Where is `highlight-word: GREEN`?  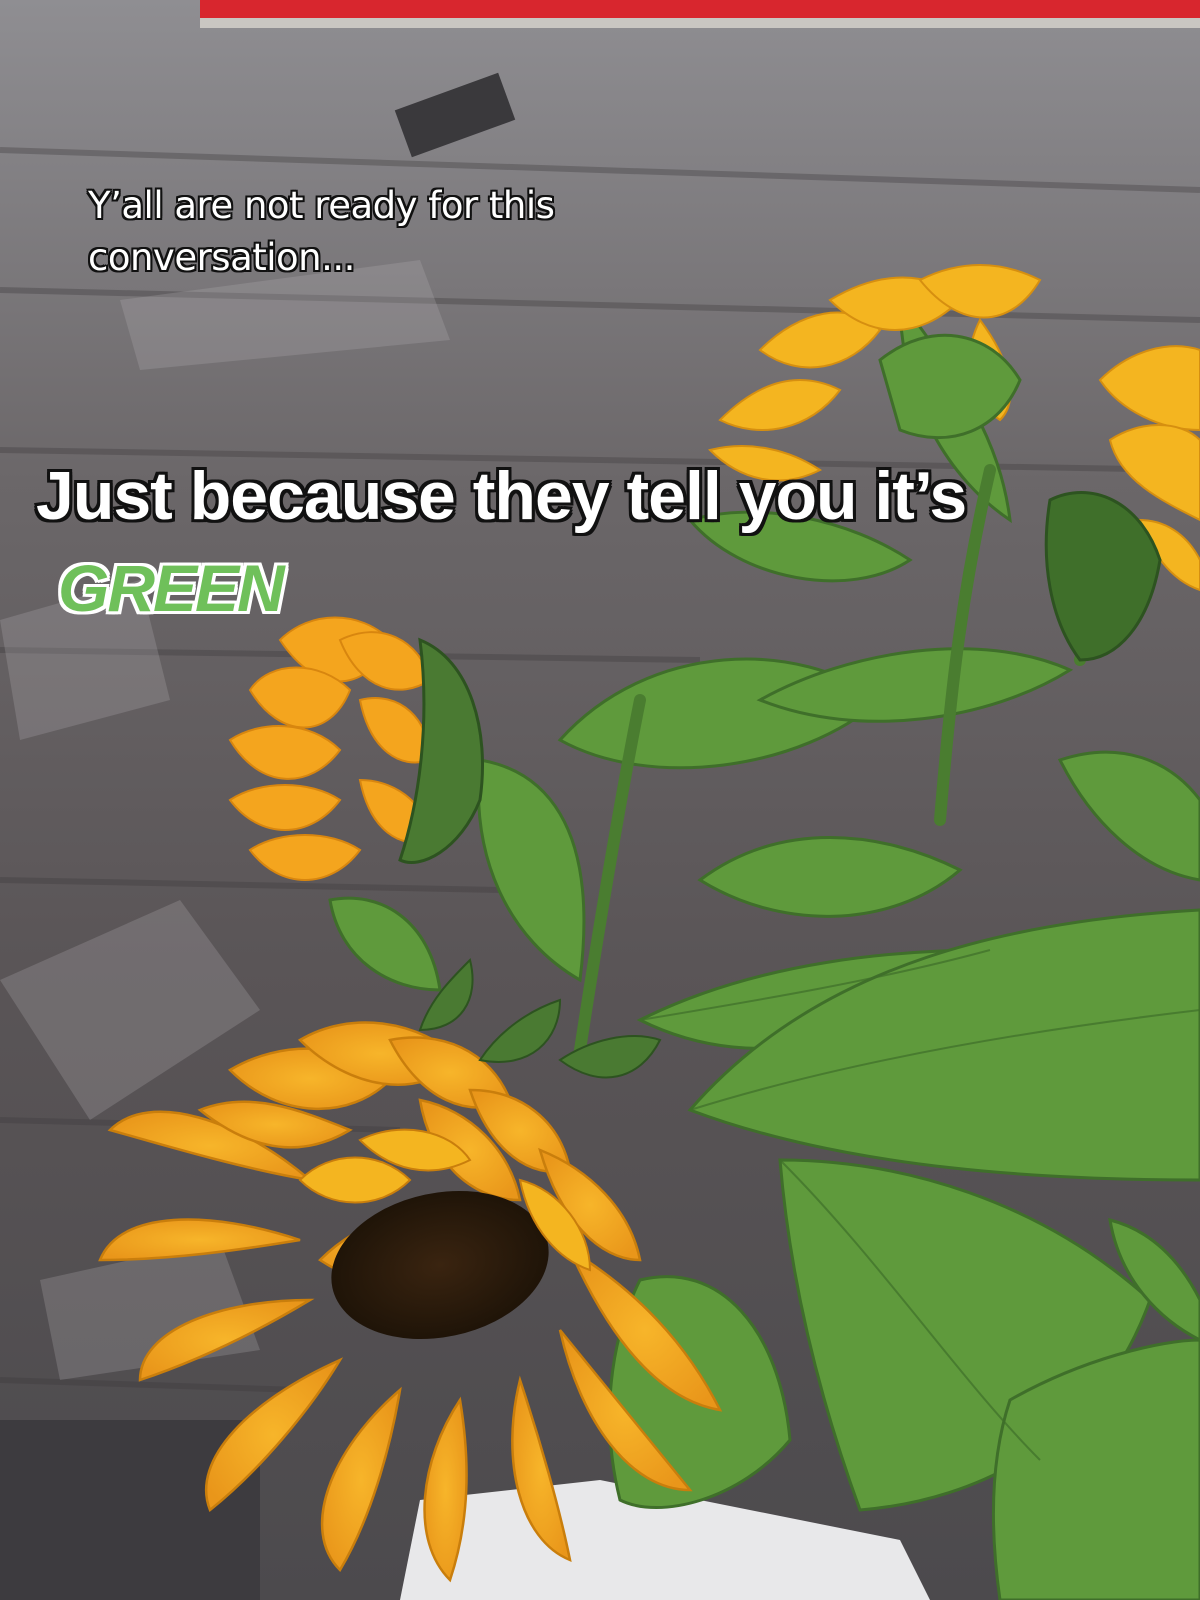
highlight-word: GREEN is located at coordinates (171, 588).